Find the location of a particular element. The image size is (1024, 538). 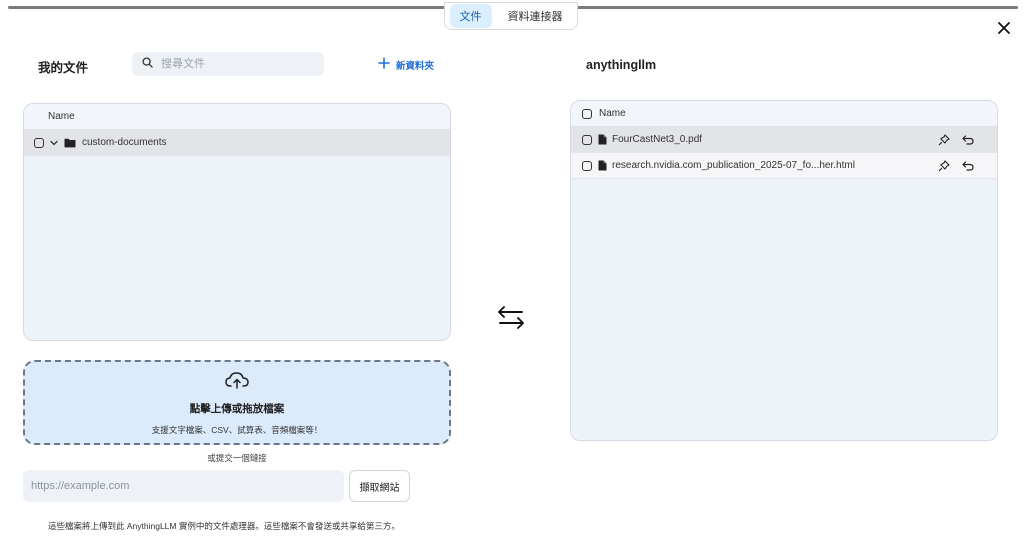

upload-subtitle: 支援文字檔案、CSV、試算表、音頻檔案等！ is located at coordinates (237, 429).